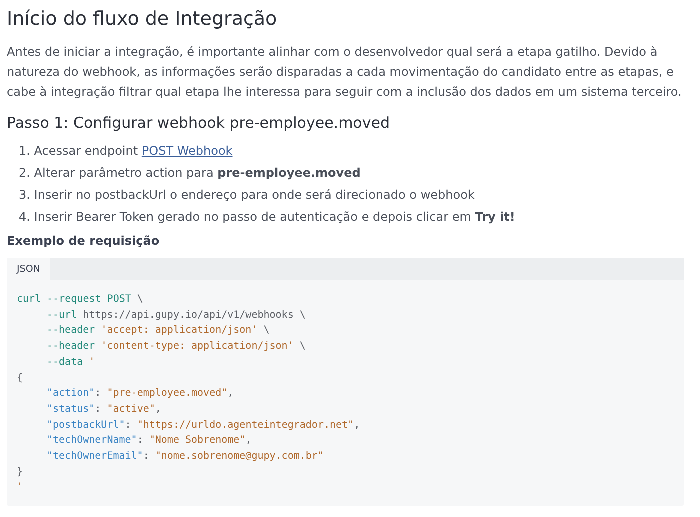  Describe the element at coordinates (20, 379) in the screenshot. I see `code-line: {` at that location.